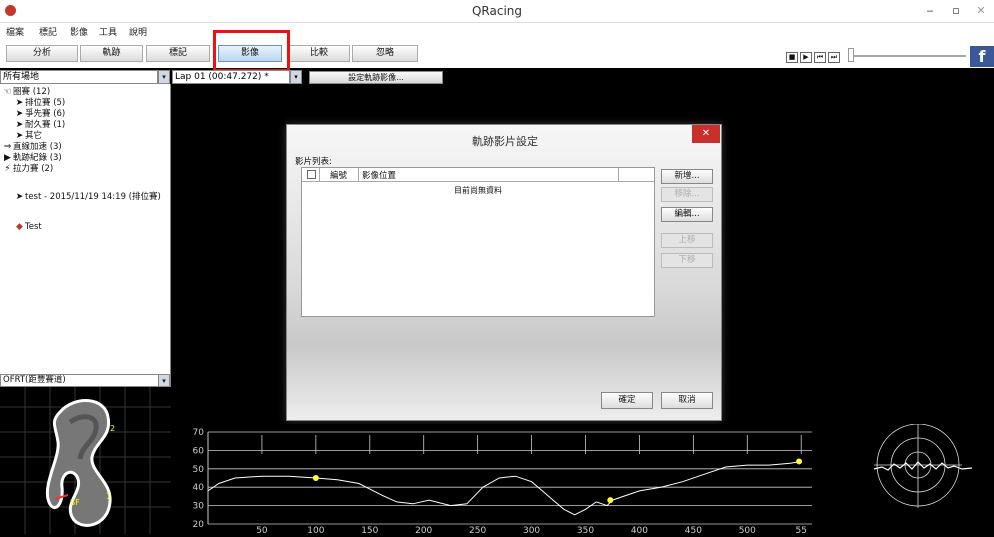 This screenshot has height=537, width=994. Describe the element at coordinates (113, 428) in the screenshot. I see `track-label: 2` at that location.